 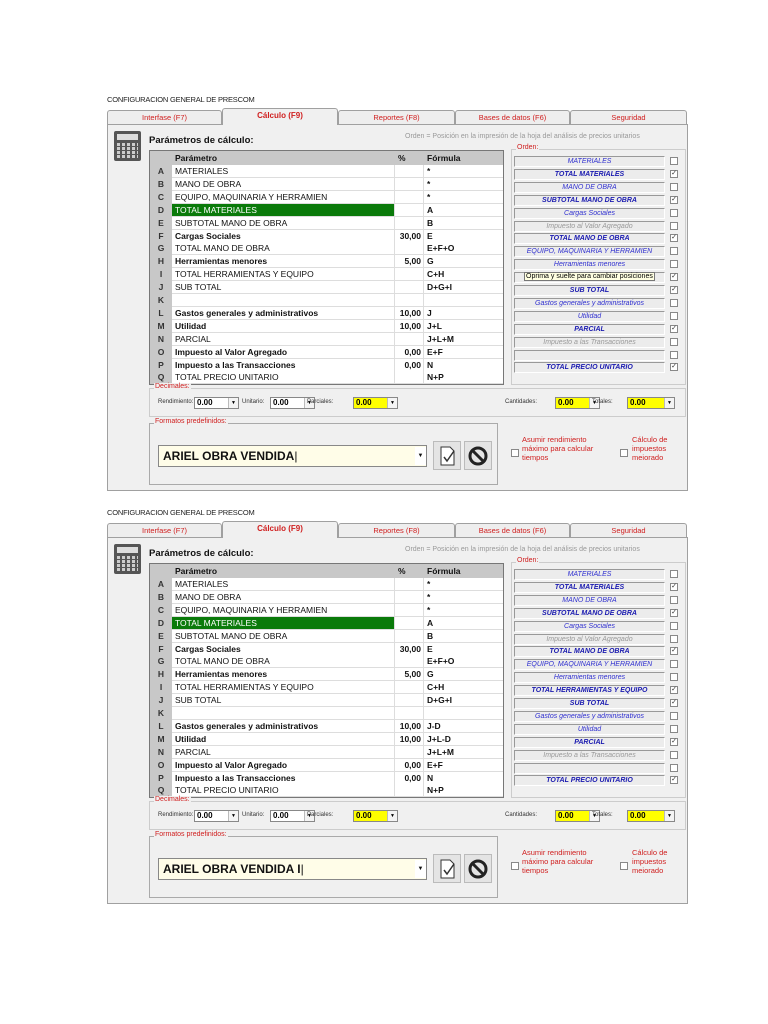 What do you see at coordinates (463, 688) in the screenshot?
I see `row-formula: C+H` at bounding box center [463, 688].